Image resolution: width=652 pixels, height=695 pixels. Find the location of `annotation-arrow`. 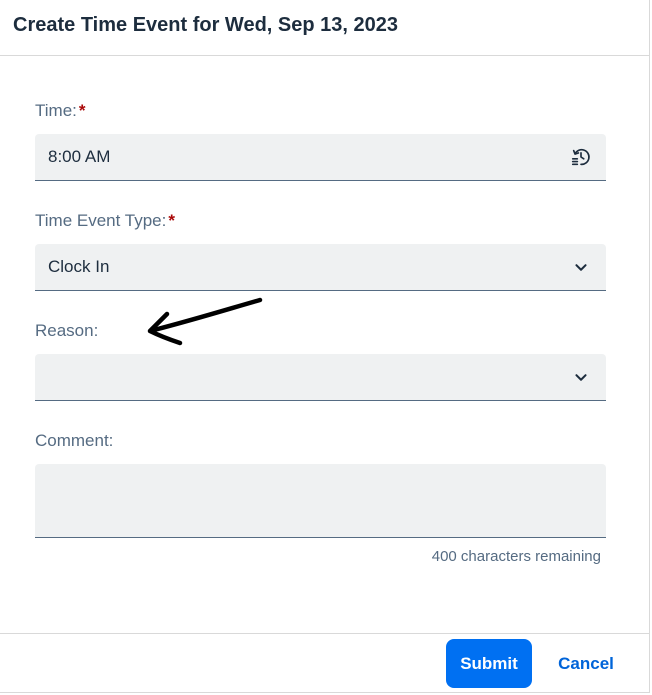

annotation-arrow is located at coordinates (205, 321).